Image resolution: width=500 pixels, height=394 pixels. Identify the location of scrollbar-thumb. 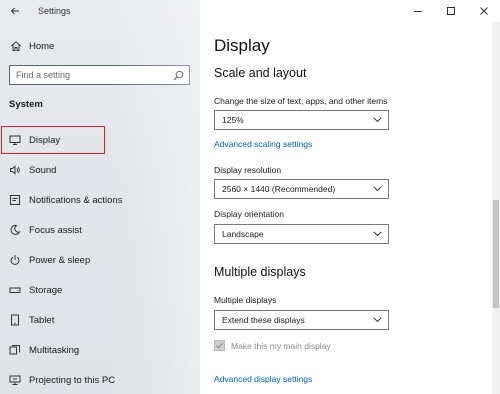
(496, 254).